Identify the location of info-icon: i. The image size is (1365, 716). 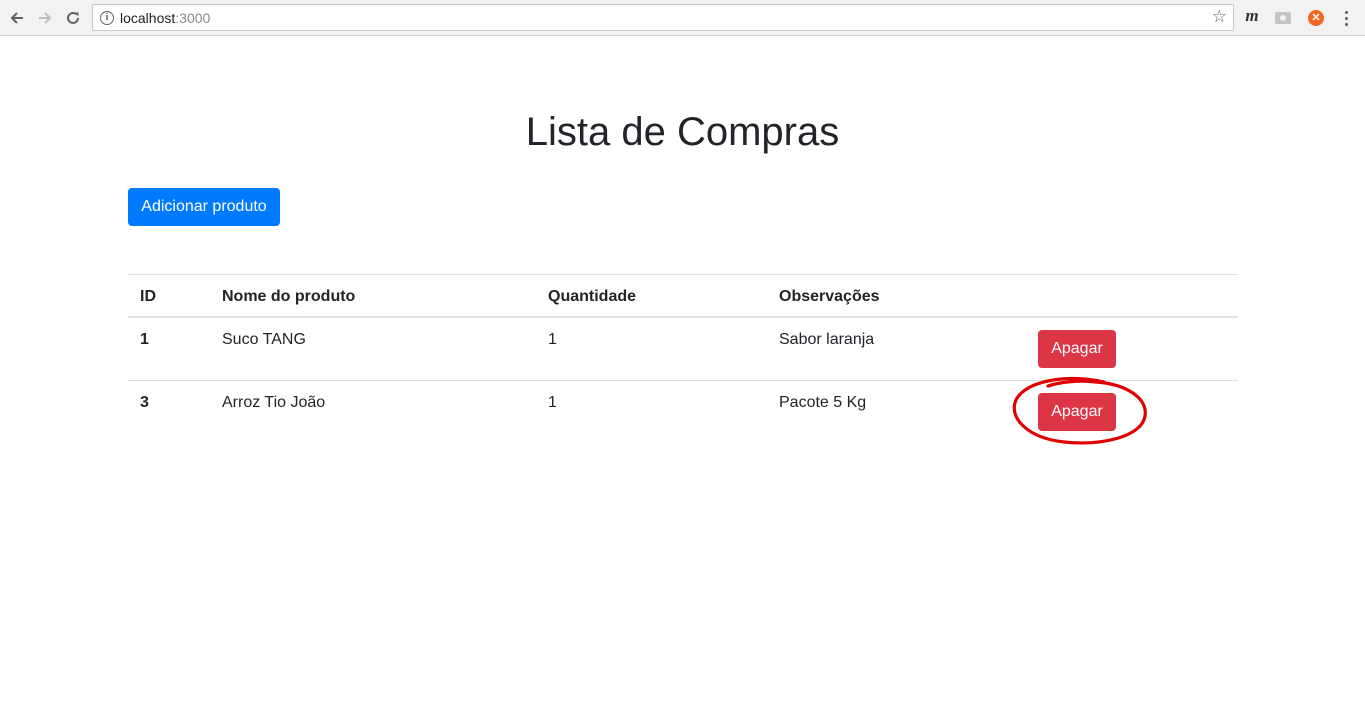
(107, 18).